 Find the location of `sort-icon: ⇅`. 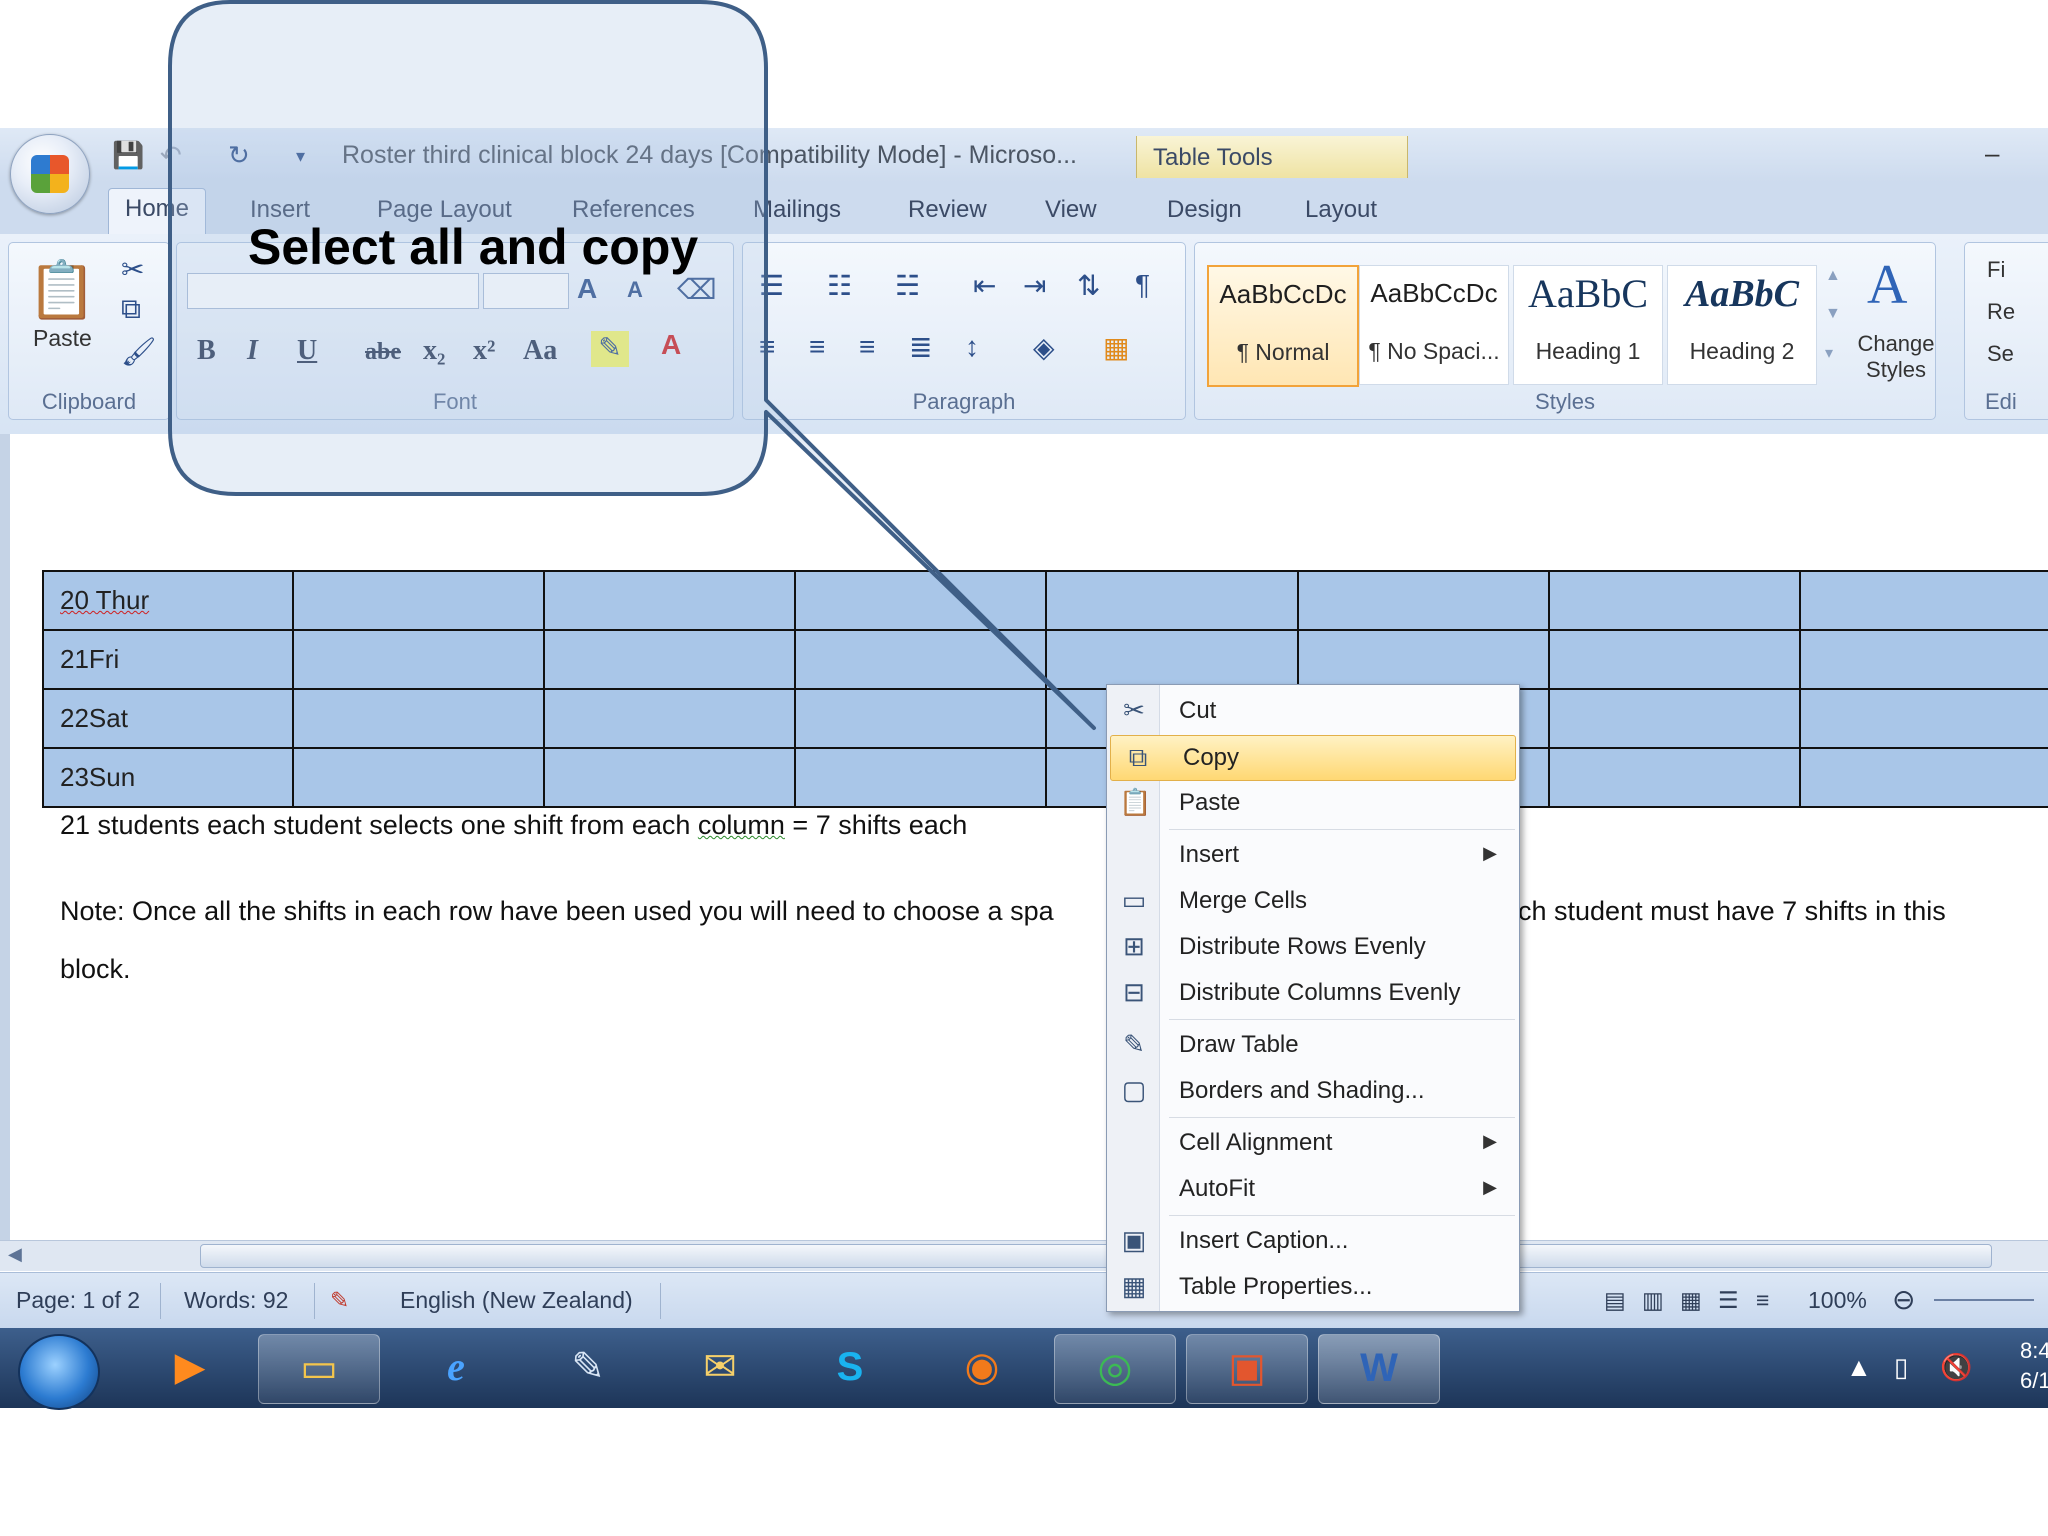

sort-icon: ⇅ is located at coordinates (1088, 285).